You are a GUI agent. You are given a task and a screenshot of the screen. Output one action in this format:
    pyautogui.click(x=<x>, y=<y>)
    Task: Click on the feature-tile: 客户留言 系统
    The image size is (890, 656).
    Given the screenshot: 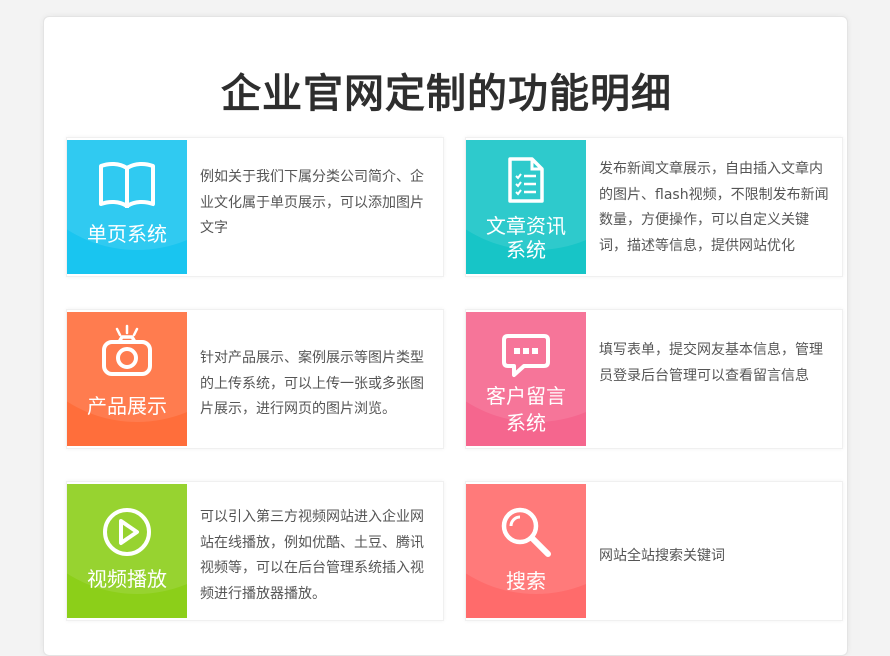 What is the action you would take?
    pyautogui.click(x=526, y=379)
    